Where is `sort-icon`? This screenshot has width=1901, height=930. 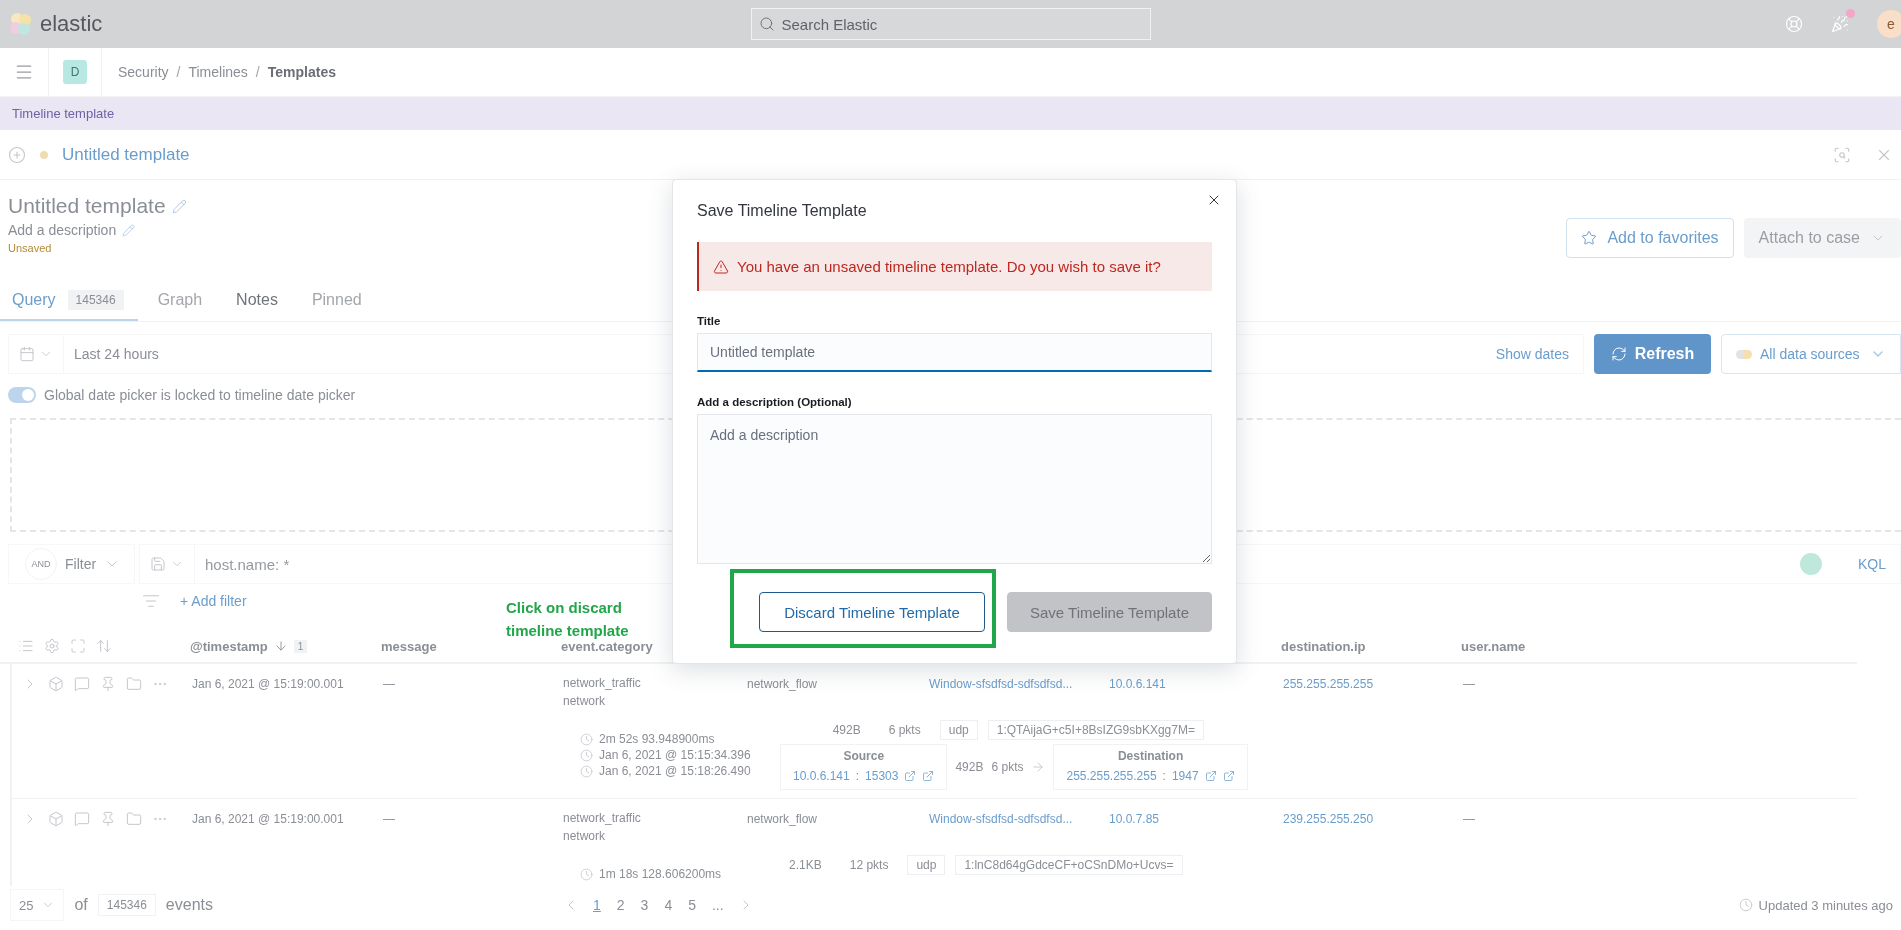
sort-icon is located at coordinates (104, 646).